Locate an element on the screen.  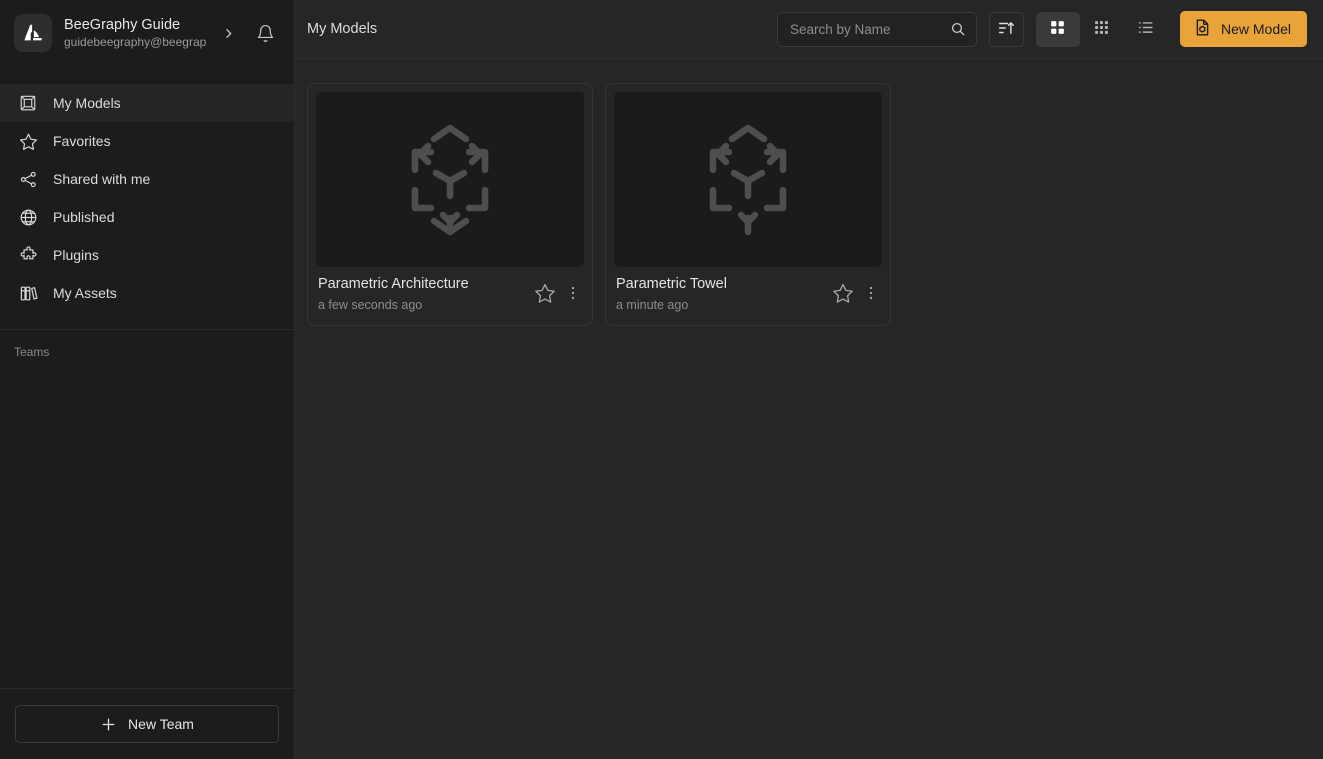
grid-2x2-icon is located at coordinates (1057, 29).